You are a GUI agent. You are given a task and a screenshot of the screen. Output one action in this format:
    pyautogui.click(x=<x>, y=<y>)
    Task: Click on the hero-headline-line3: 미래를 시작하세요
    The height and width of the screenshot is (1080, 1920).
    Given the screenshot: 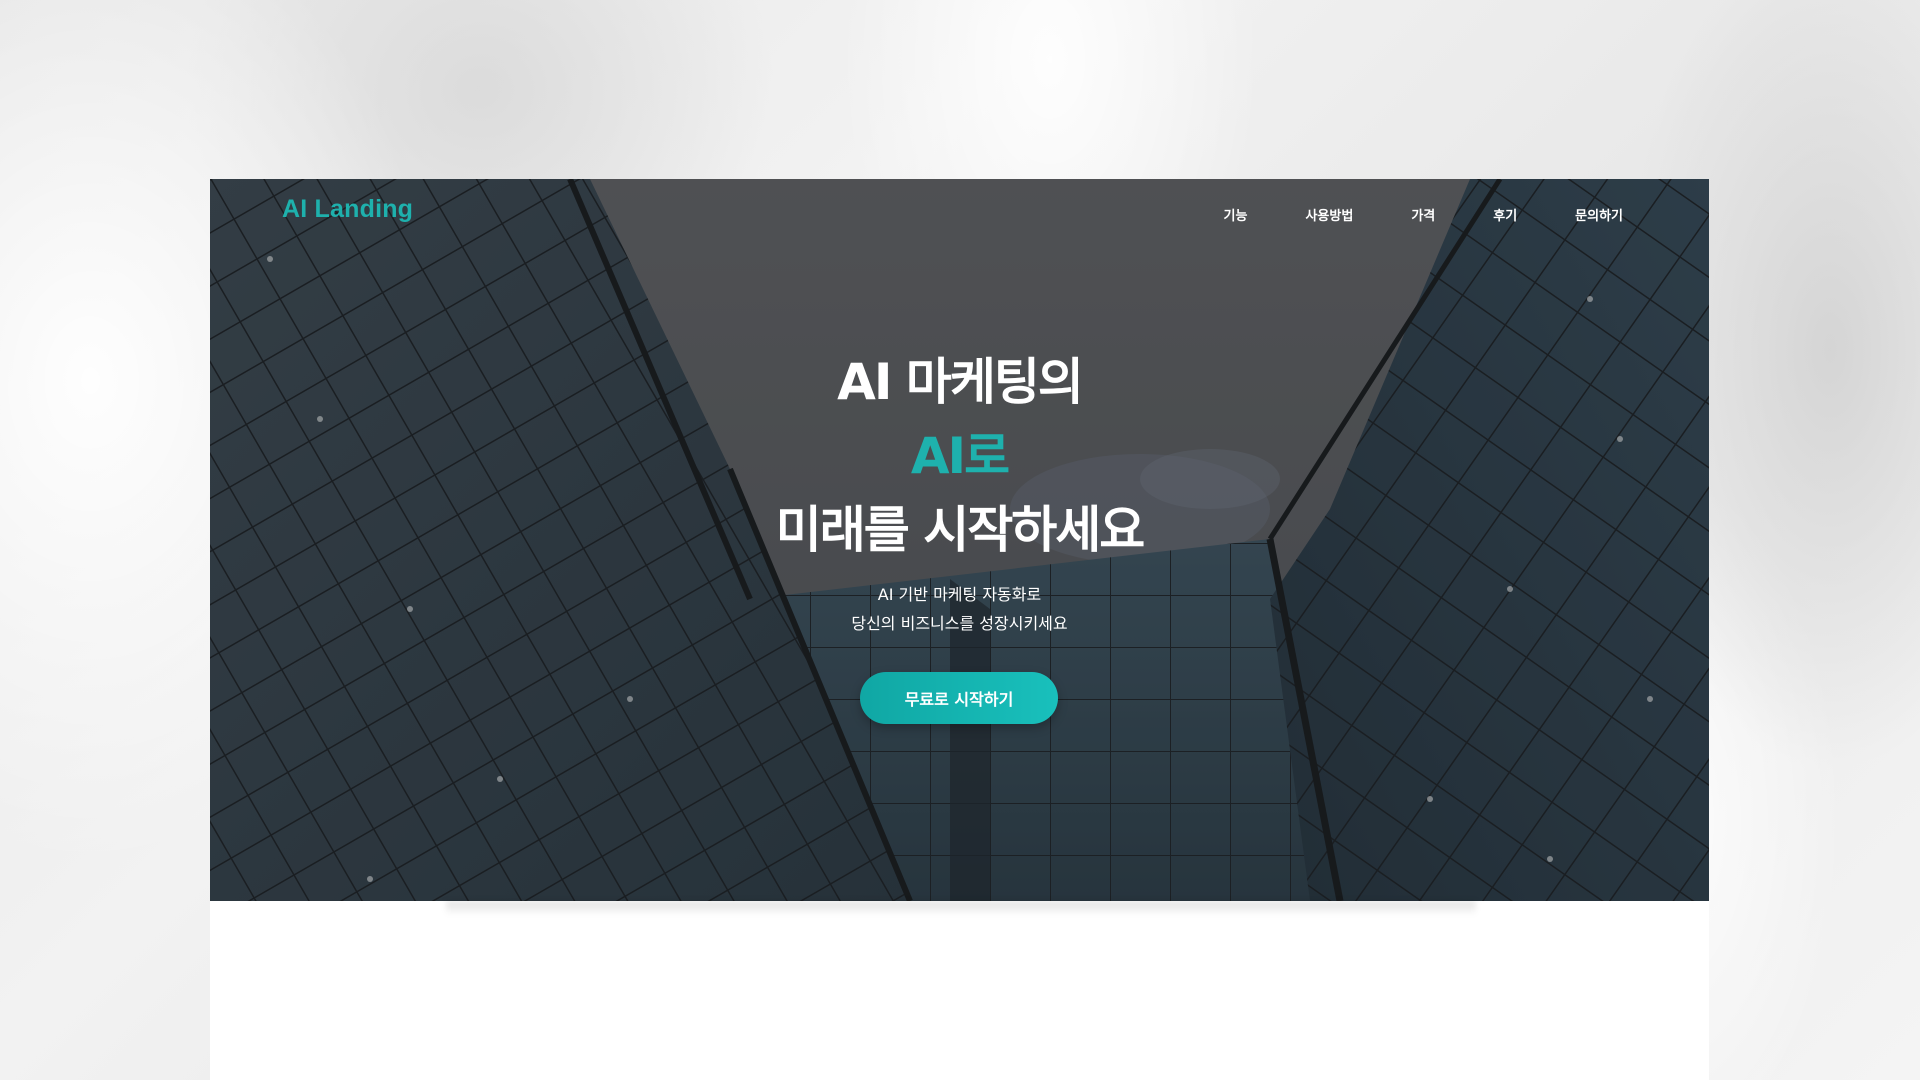 What is the action you would take?
    pyautogui.click(x=960, y=530)
    